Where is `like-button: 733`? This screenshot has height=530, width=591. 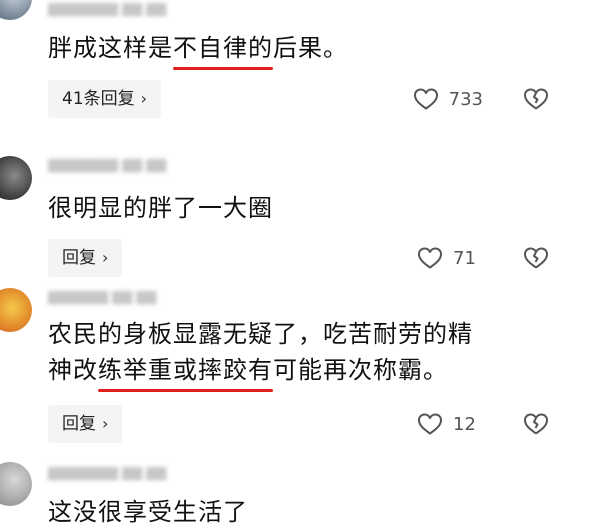
like-button: 733 is located at coordinates (448, 99).